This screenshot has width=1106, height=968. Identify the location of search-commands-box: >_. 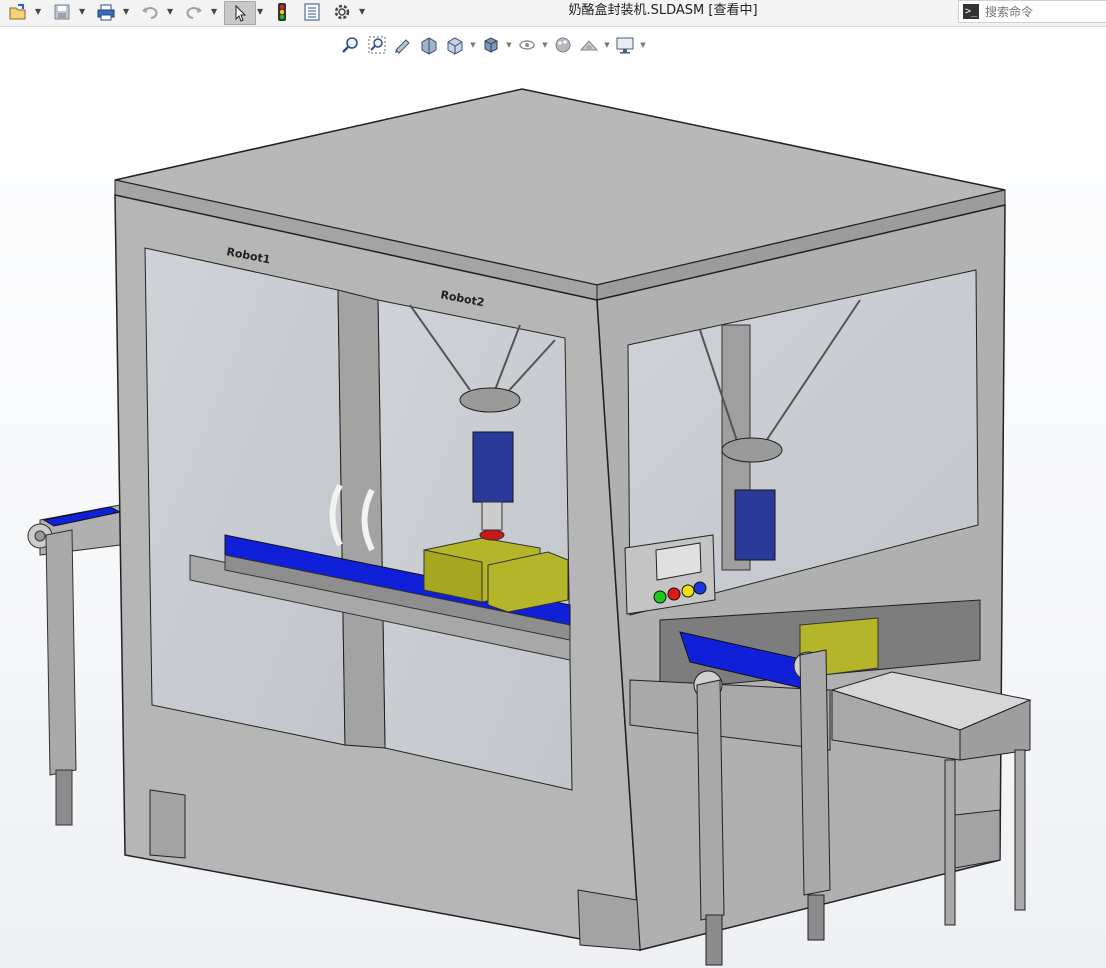
(1032, 11).